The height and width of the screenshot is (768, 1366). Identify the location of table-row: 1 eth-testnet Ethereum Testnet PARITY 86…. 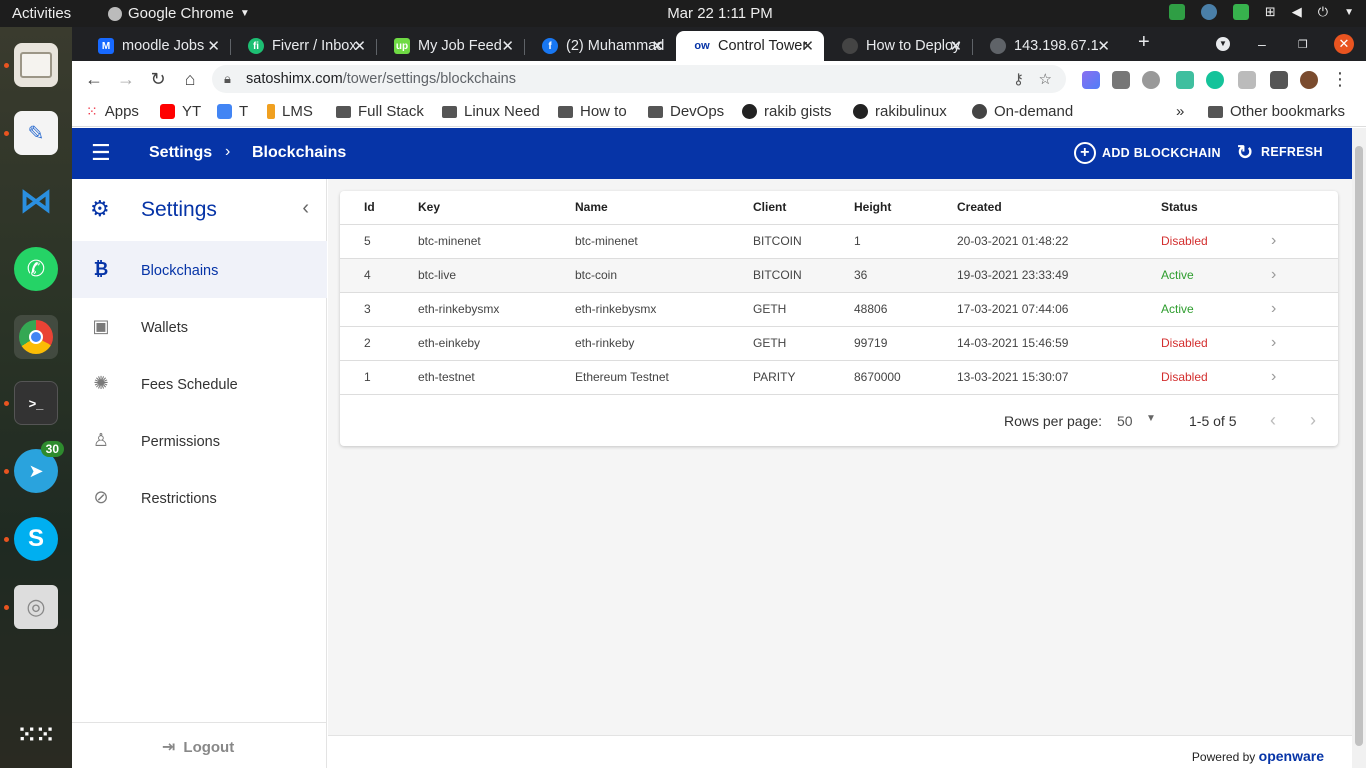
(839, 377).